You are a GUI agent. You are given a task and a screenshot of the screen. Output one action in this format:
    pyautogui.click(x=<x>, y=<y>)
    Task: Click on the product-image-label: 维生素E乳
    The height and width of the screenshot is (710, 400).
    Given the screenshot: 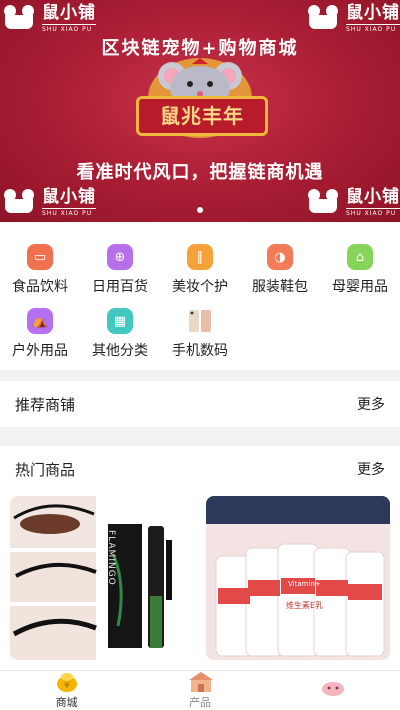 What is the action you would take?
    pyautogui.click(x=305, y=605)
    